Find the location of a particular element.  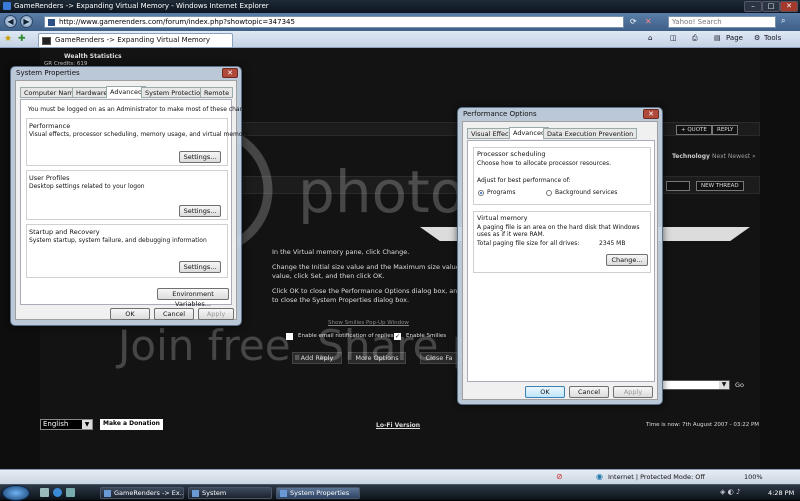

reply-button: REPLY is located at coordinates (725, 130).